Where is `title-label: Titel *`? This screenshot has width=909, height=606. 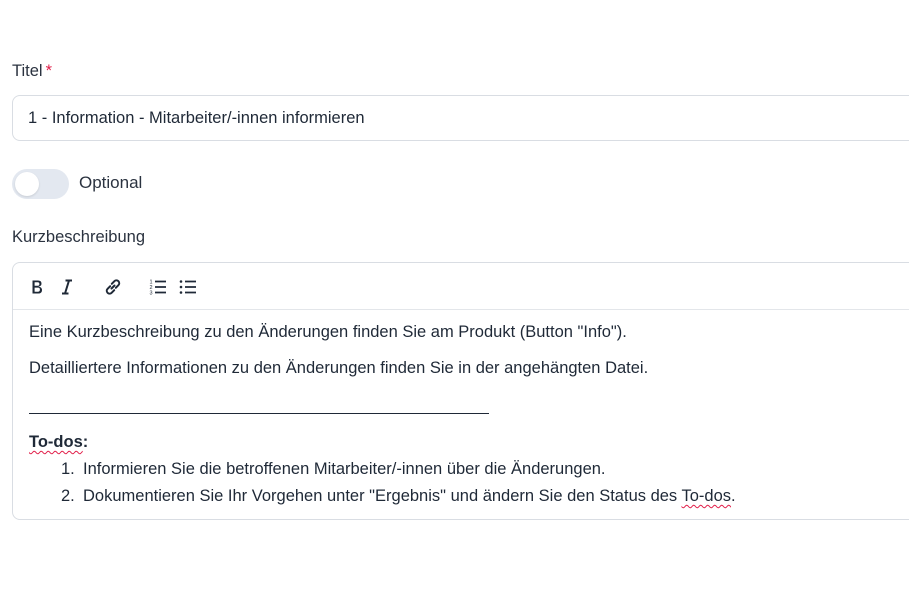
title-label: Titel * is located at coordinates (32, 71).